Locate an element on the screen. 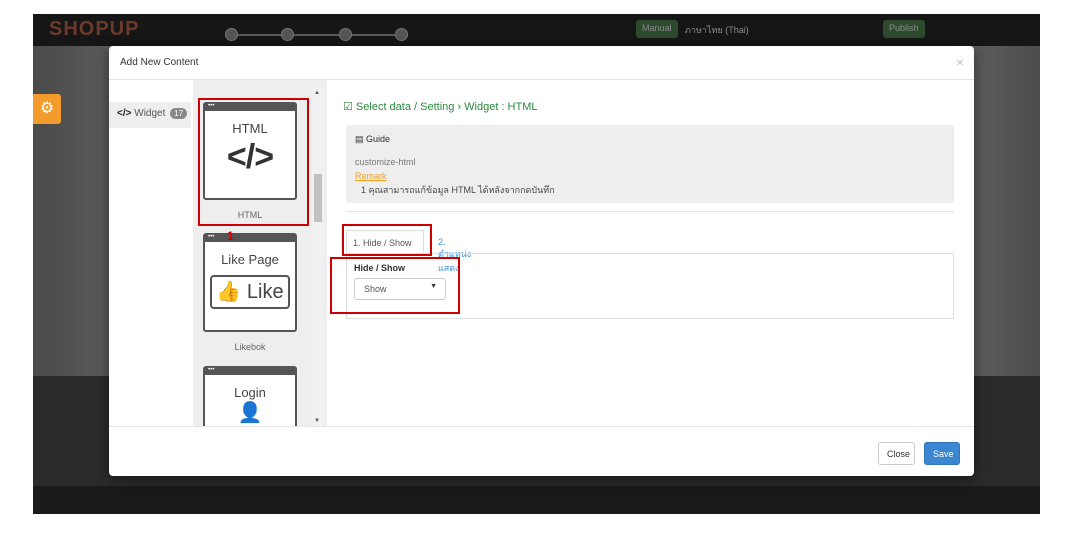 This screenshot has height=546, width=1070. publish-button: Publish is located at coordinates (904, 29).